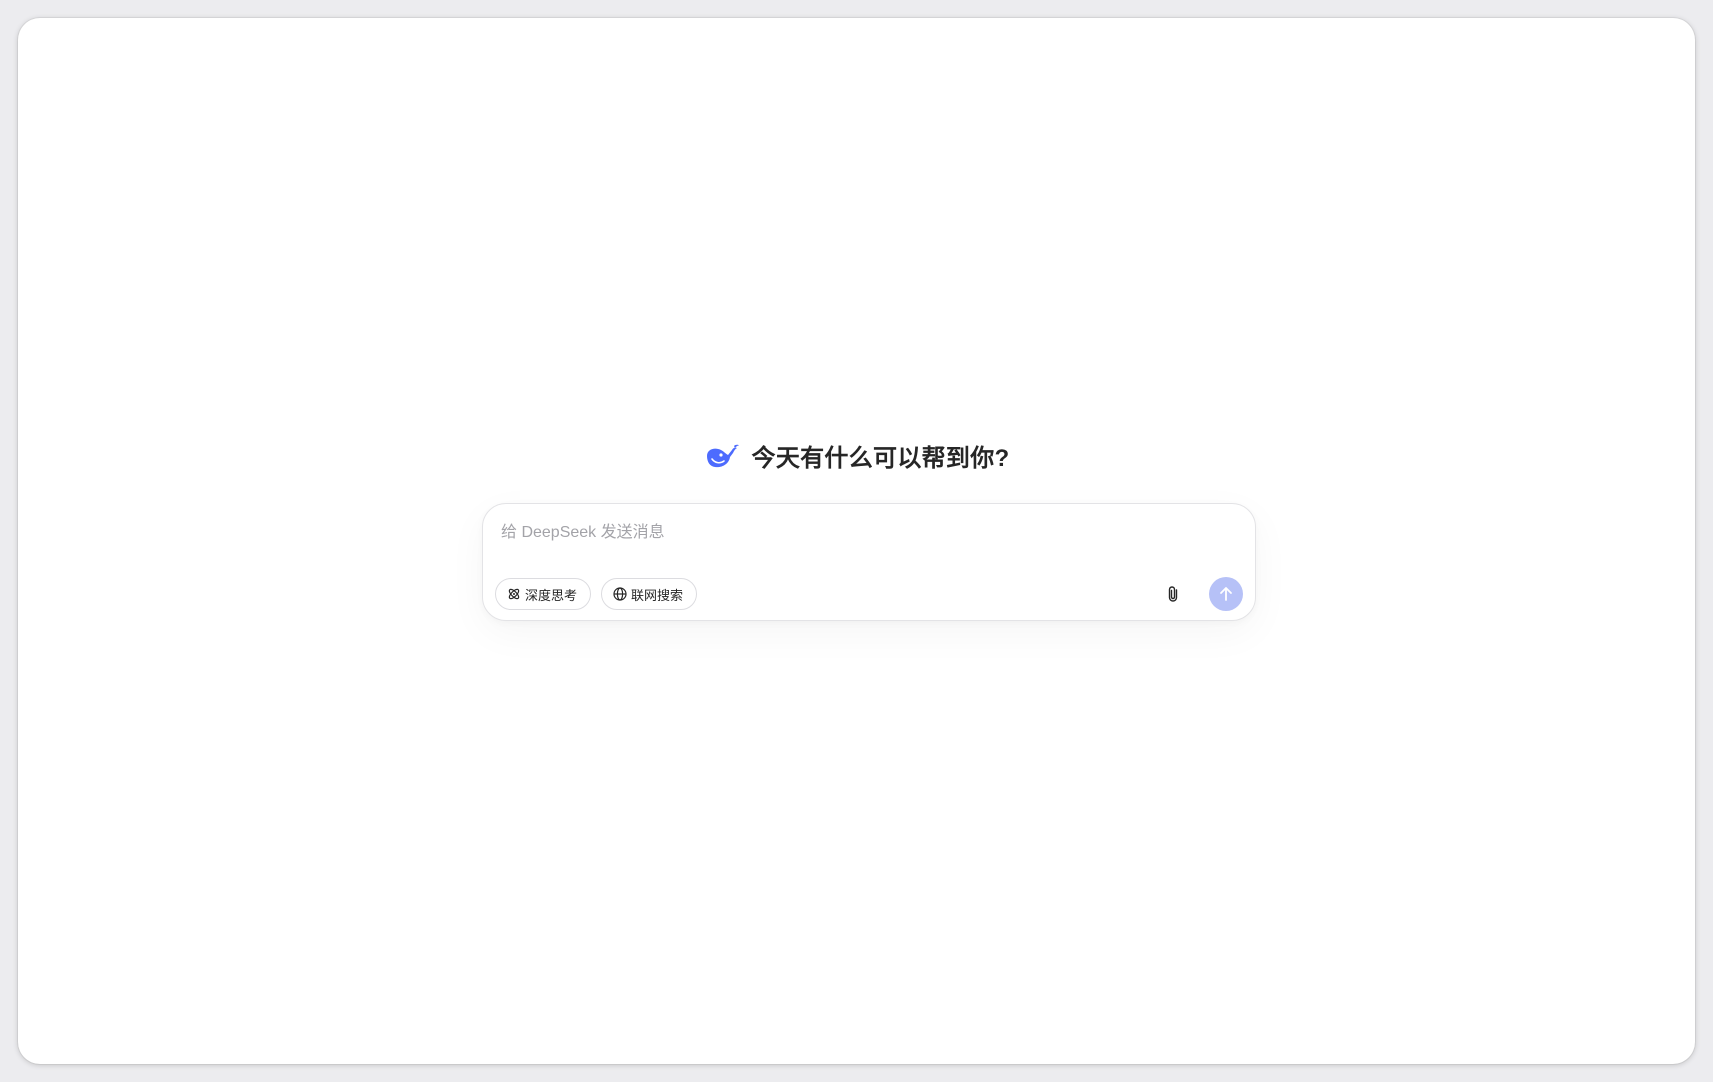 The width and height of the screenshot is (1713, 1082). I want to click on attach-file-button, so click(1174, 594).